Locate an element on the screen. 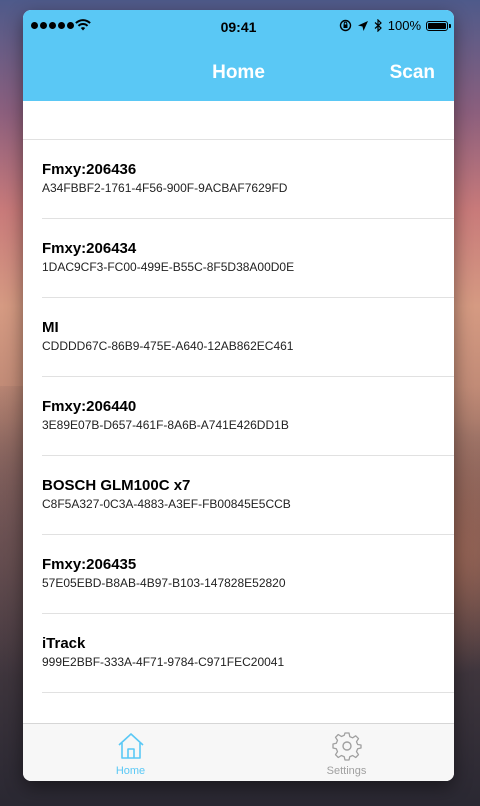 The height and width of the screenshot is (806, 480). device-name: Fmxy:206436 is located at coordinates (89, 169).